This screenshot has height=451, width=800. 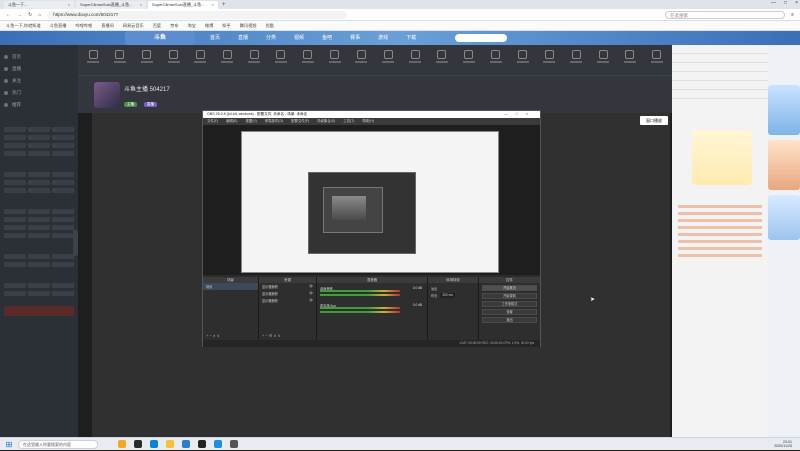 What do you see at coordinates (75, 243) in the screenshot?
I see `sidebar-collapse-handle` at bounding box center [75, 243].